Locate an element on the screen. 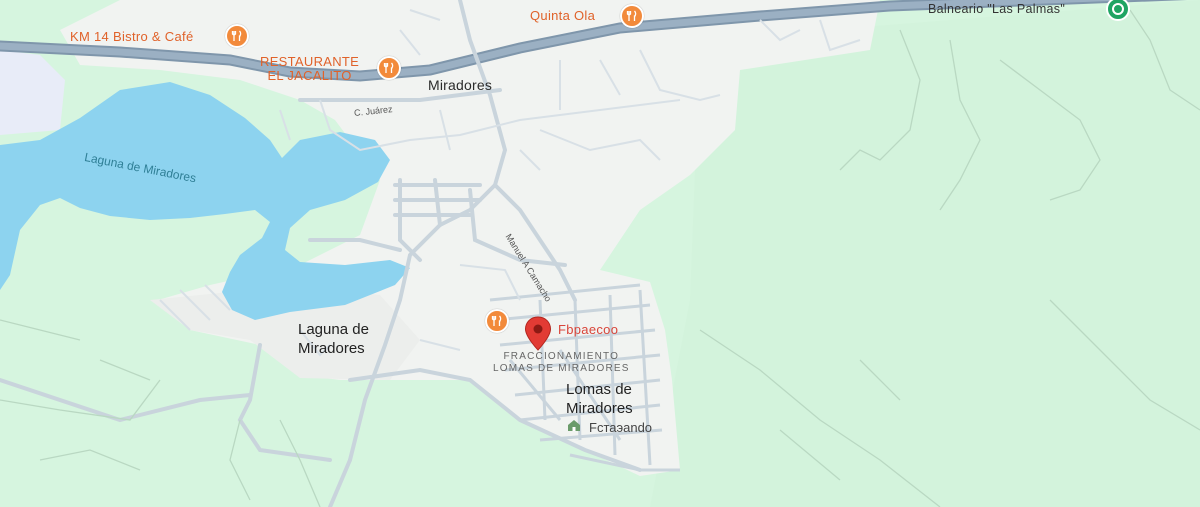  poi-label-jacalito: RESTAURANTE EL JACALITO is located at coordinates (309, 69).